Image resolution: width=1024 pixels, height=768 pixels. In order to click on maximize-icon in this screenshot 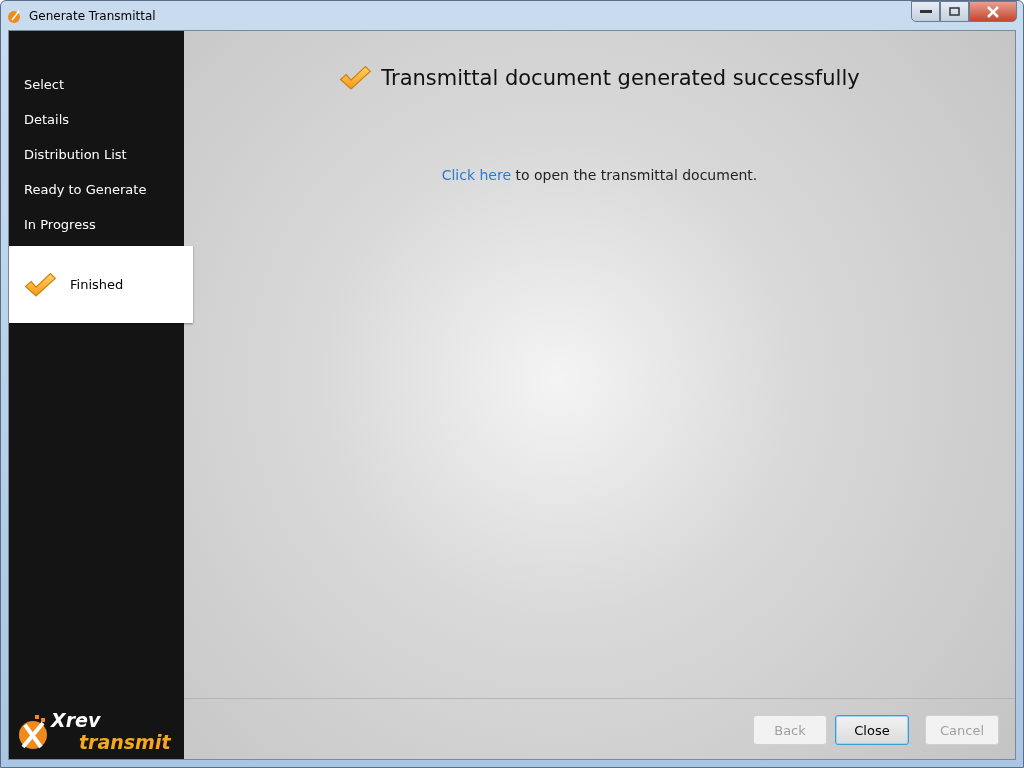, I will do `click(954, 11)`.